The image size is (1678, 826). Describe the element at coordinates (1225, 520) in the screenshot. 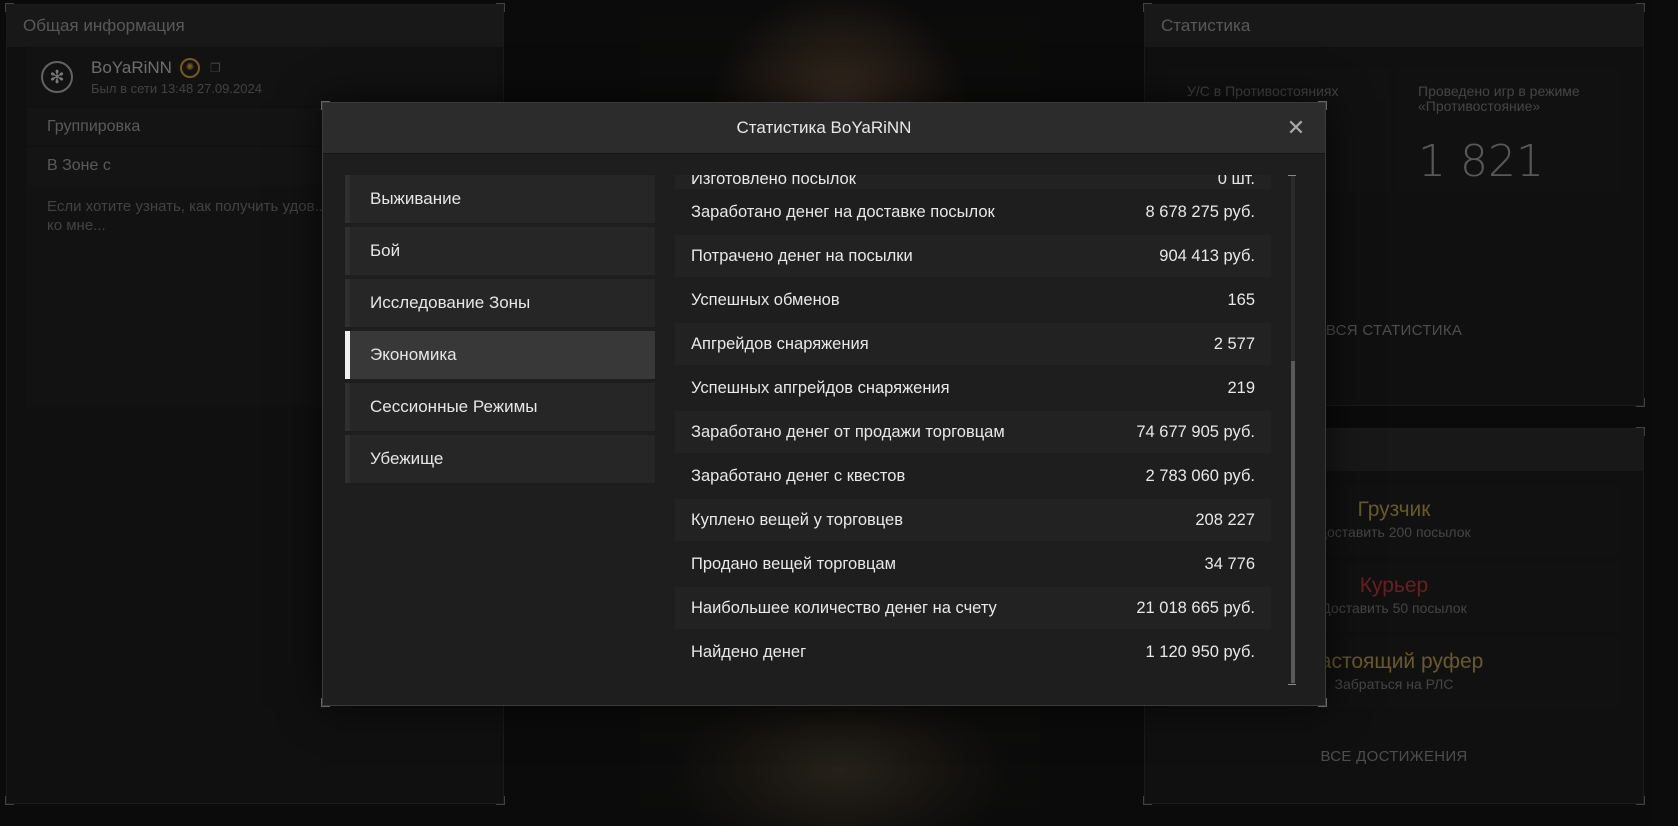

I see `stat-value: 208 227` at that location.